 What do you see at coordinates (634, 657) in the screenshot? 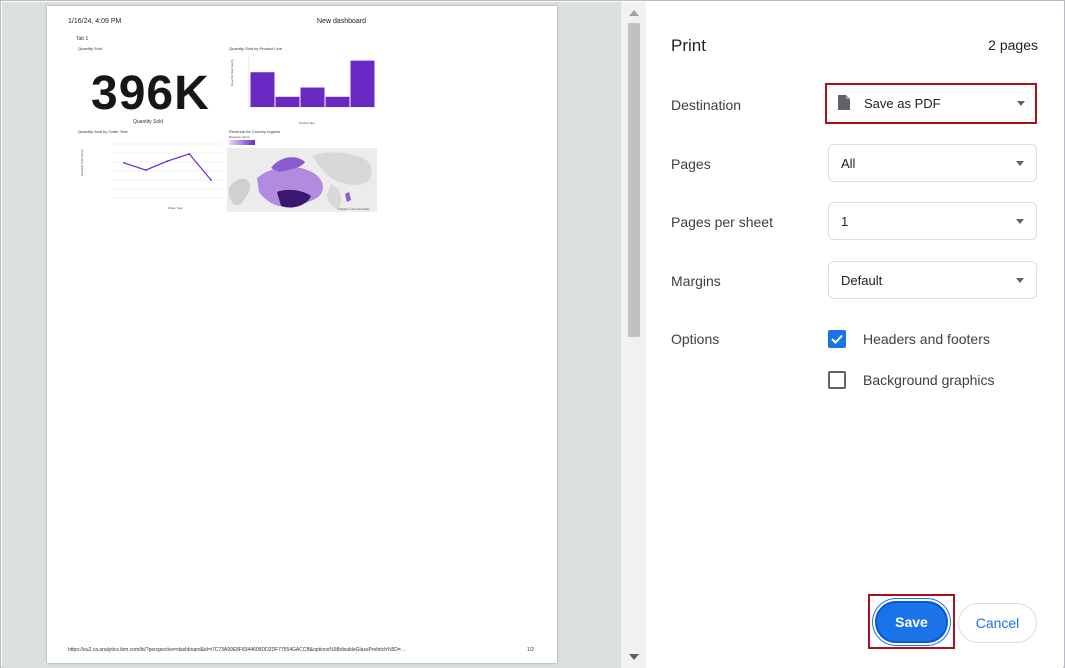
I see `scroll-down-arrow-icon` at bounding box center [634, 657].